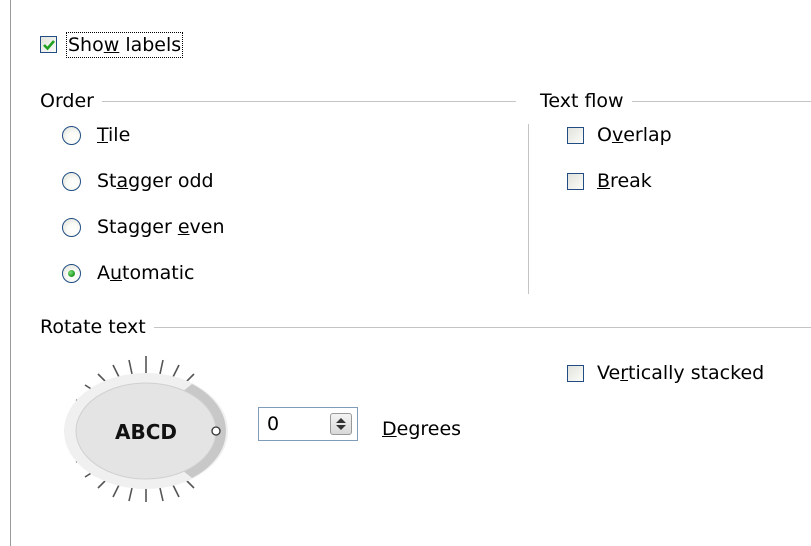 Image resolution: width=811 pixels, height=546 pixels. I want to click on show-labels-checkbox, so click(48, 44).